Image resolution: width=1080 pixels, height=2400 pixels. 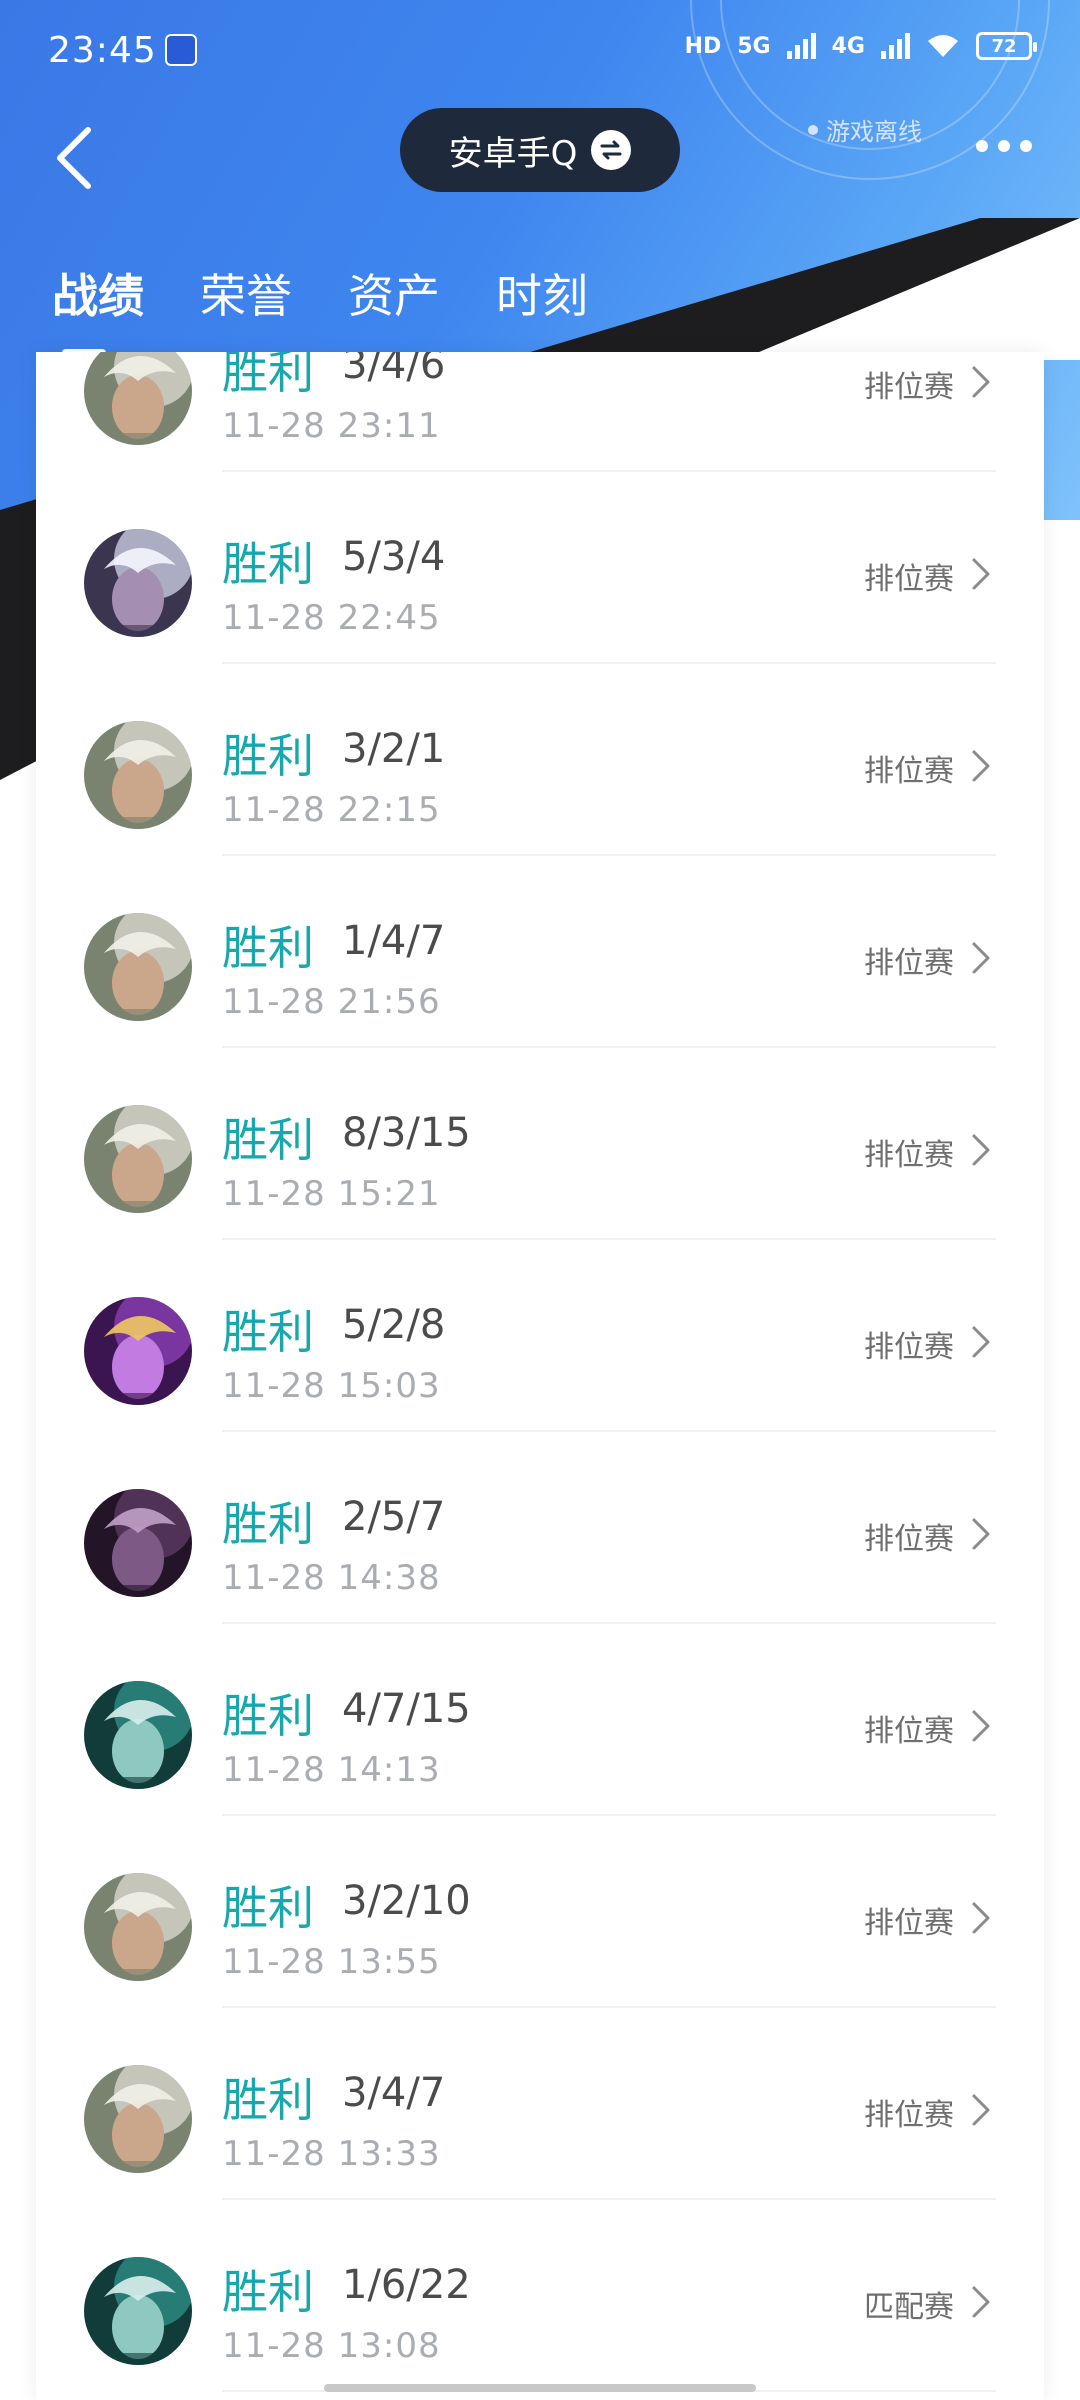 I want to click on match-row: 胜利 1/4/7 11-28 21:56 排位赛, so click(x=540, y=952).